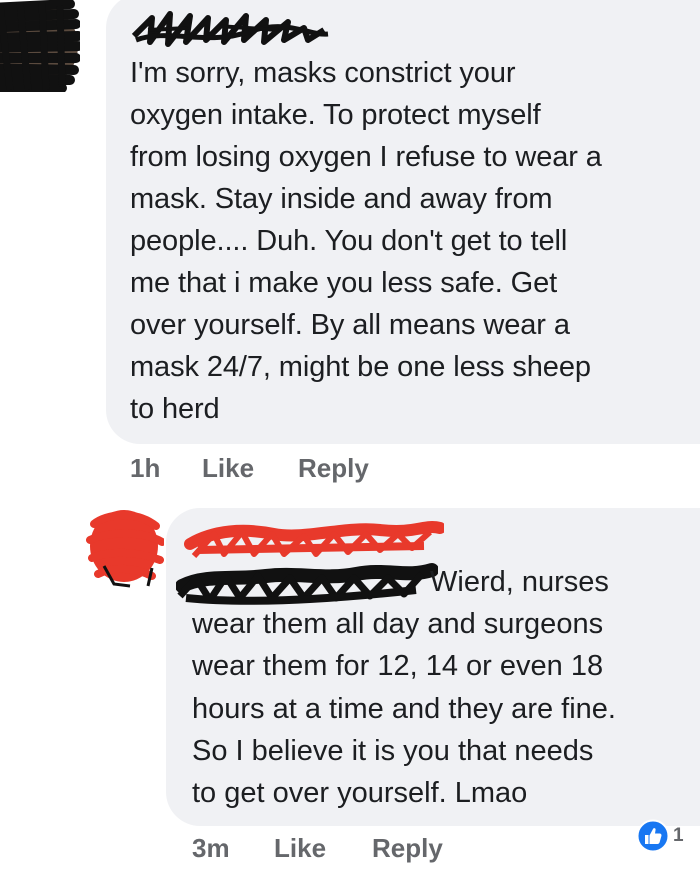 Image resolution: width=700 pixels, height=895 pixels. Describe the element at coordinates (360, 793) in the screenshot. I see `comment-line: to get over yourself. Lmao` at that location.